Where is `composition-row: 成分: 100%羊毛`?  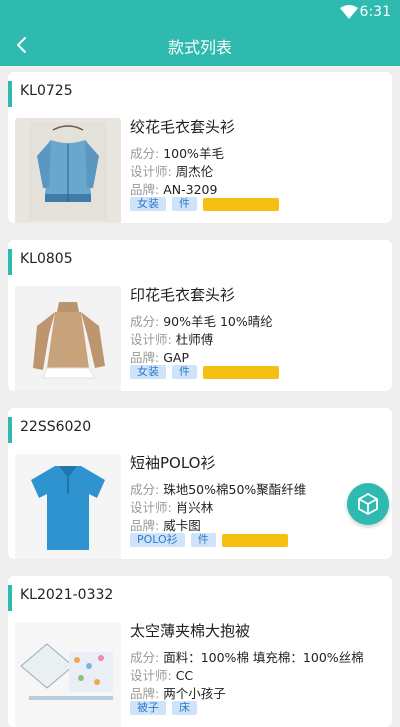
composition-row: 成分: 100%羊毛 is located at coordinates (177, 152).